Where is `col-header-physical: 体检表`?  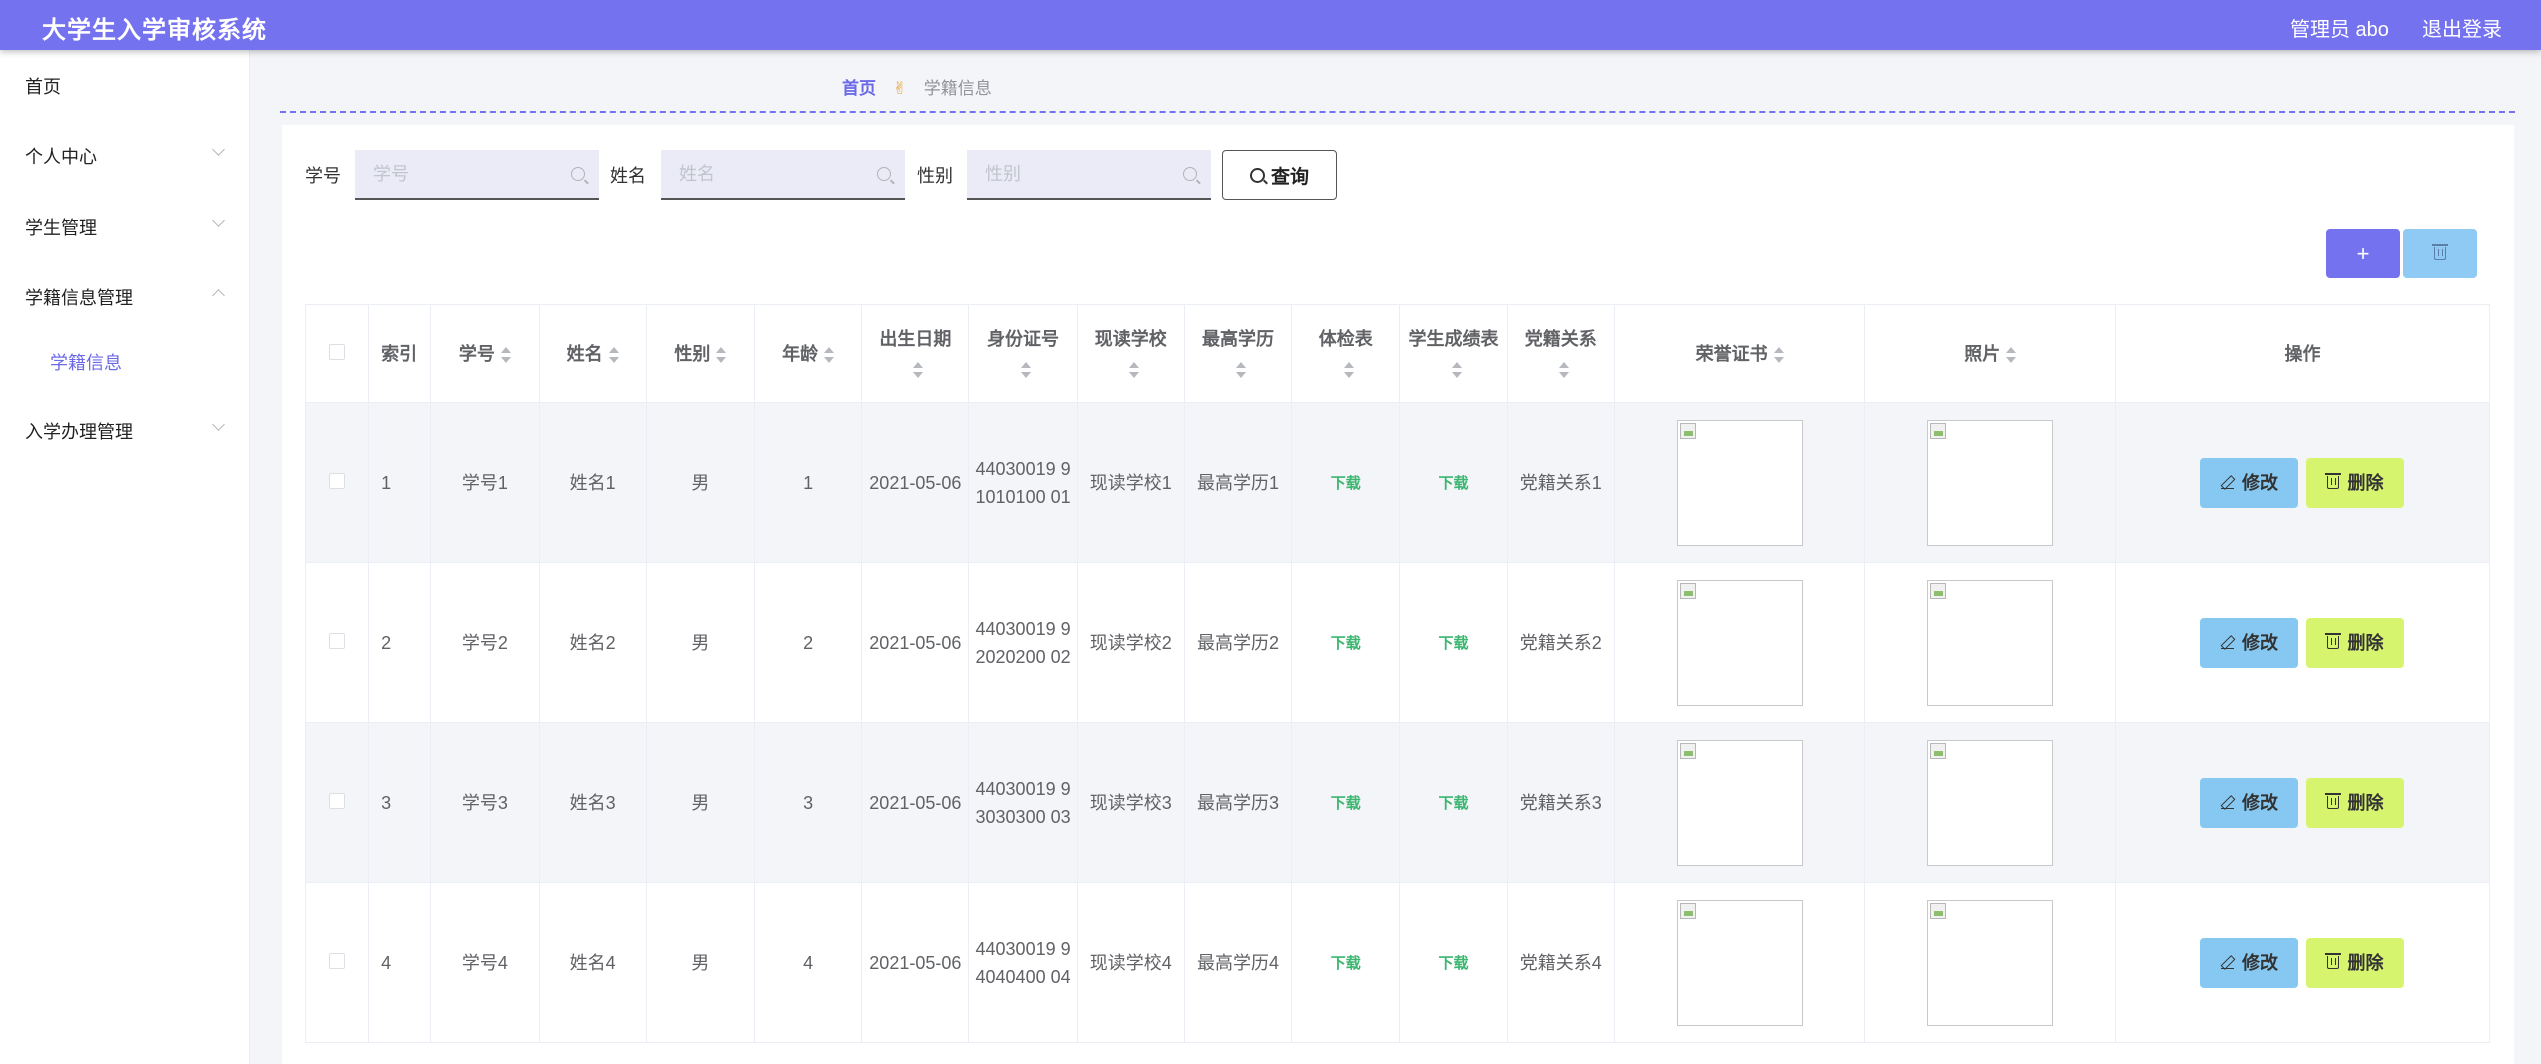
col-header-physical: 体检表 is located at coordinates (1346, 353).